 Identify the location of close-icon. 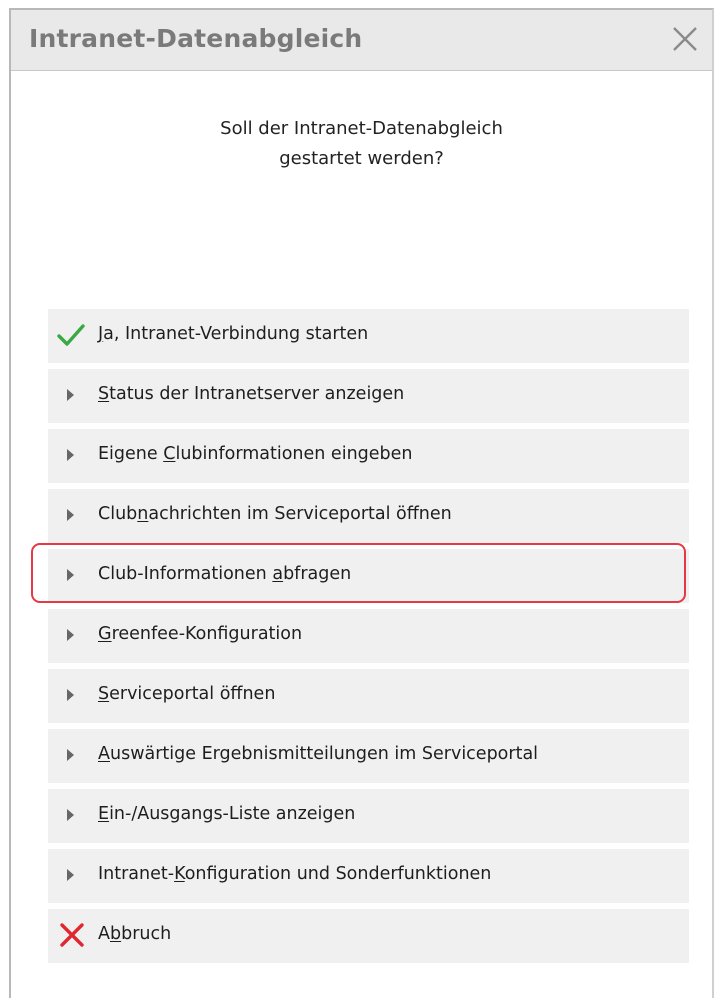
(685, 39).